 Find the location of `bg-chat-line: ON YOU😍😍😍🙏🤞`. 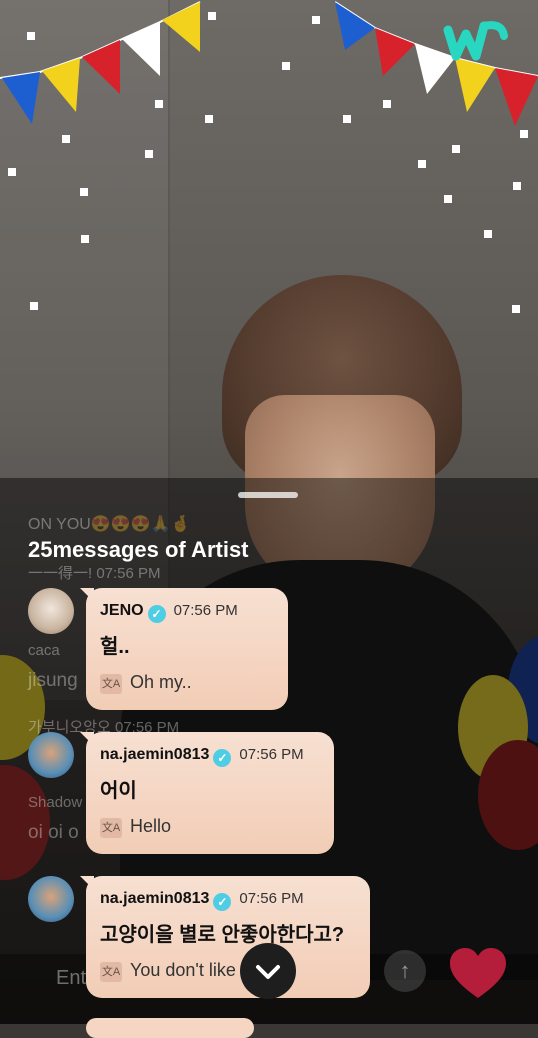

bg-chat-line: ON YOU😍😍😍🙏🤞 is located at coordinates (109, 524).